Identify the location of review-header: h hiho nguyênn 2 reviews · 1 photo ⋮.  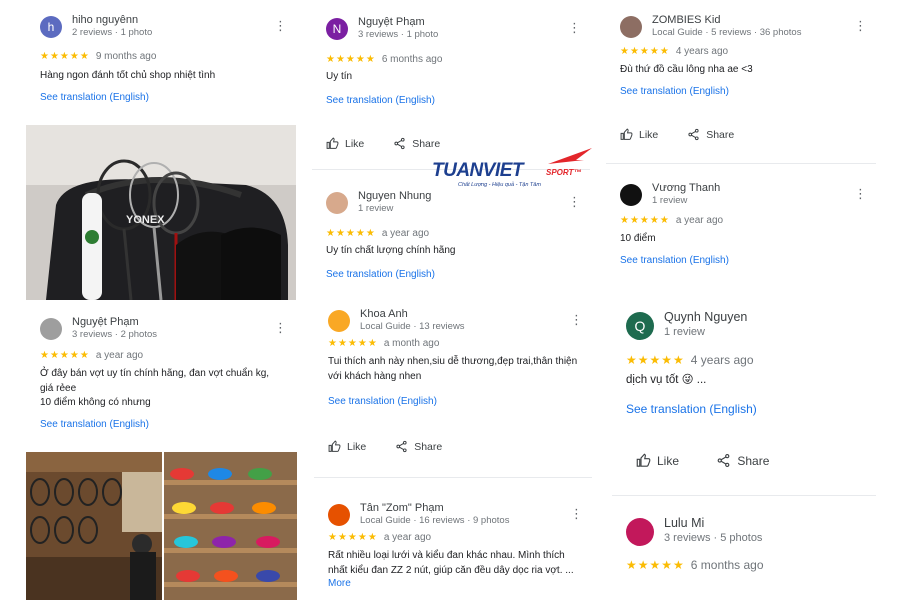
(163, 29).